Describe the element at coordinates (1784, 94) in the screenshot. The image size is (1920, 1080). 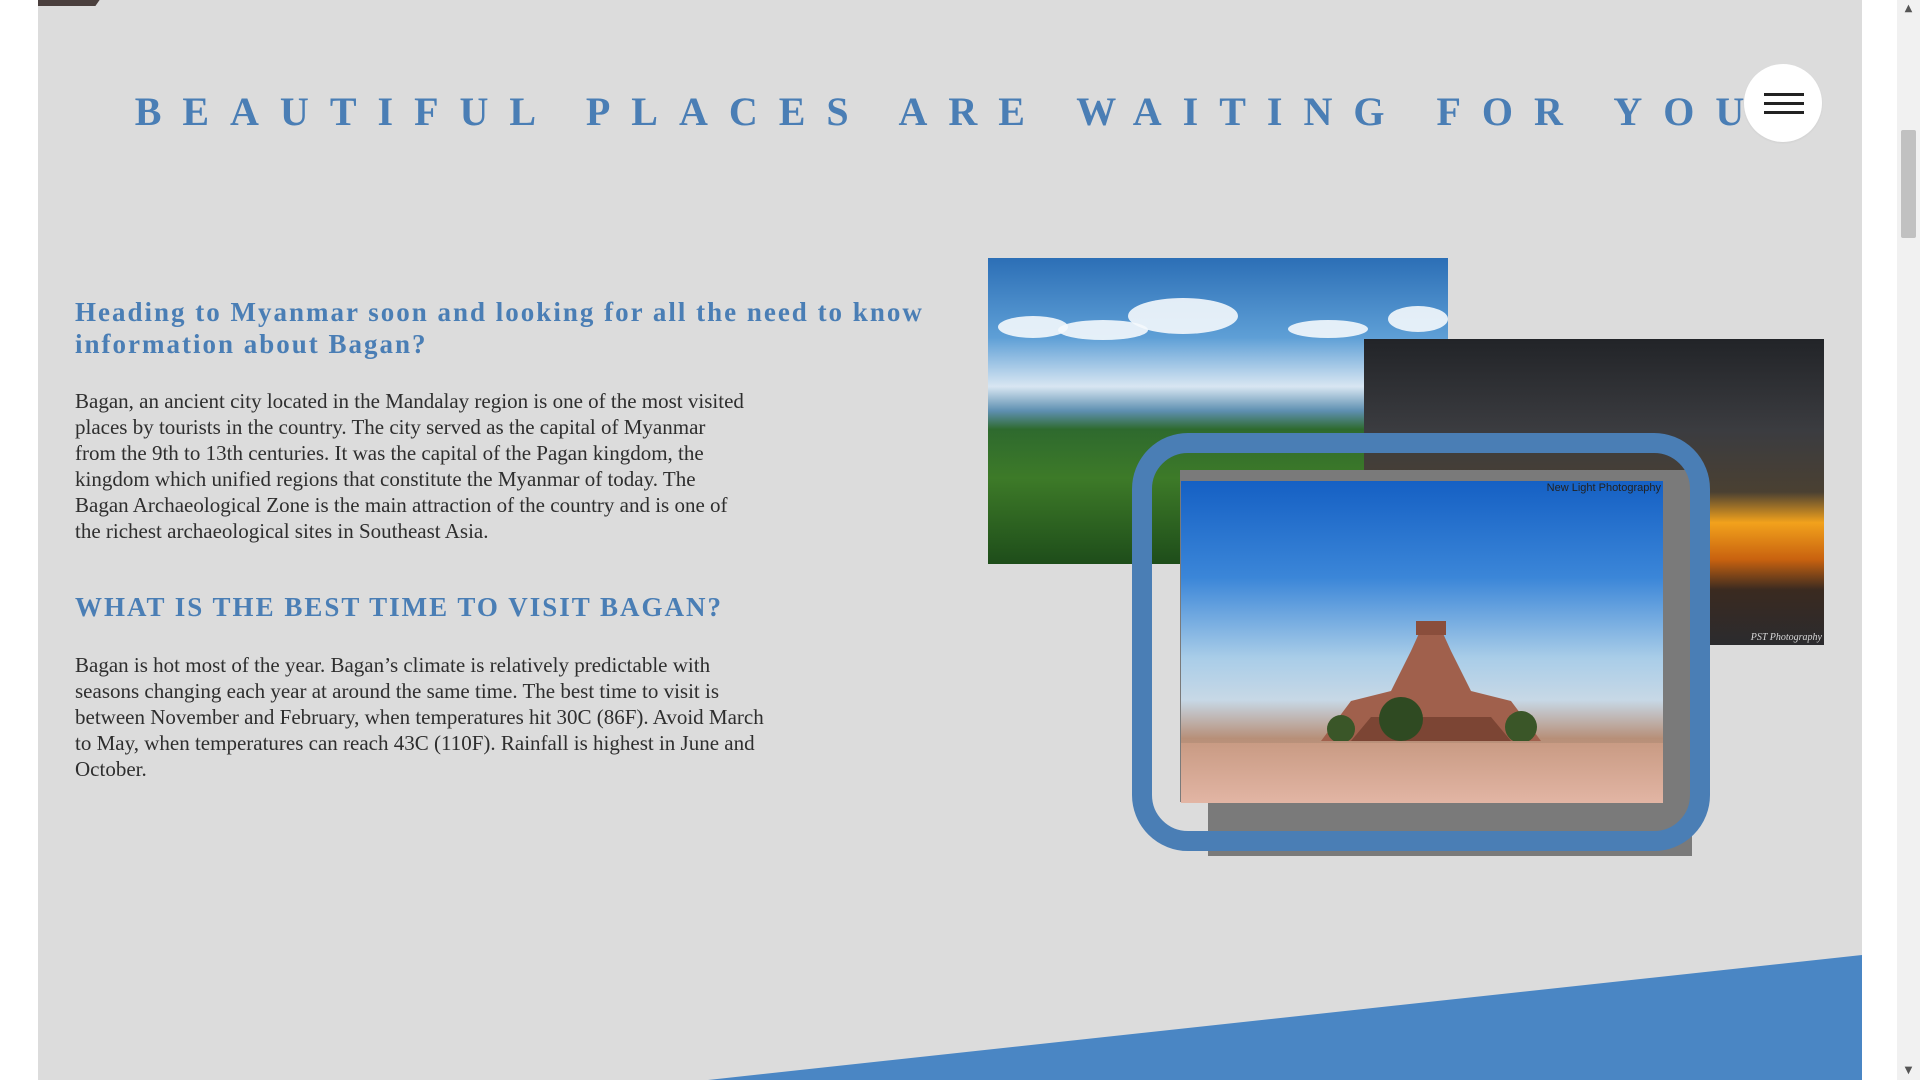
I see `hamburger-menu-icon` at that location.